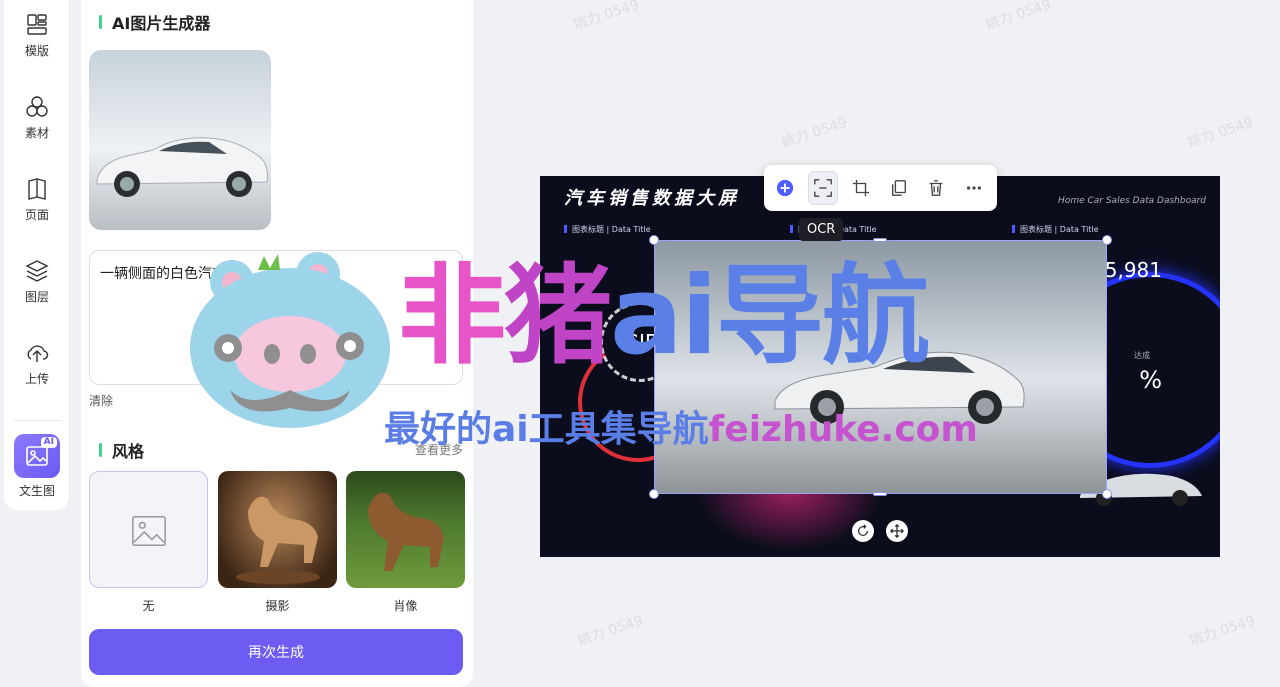 This screenshot has height=687, width=1280. Describe the element at coordinates (48, 442) in the screenshot. I see `ai-badge: AI` at that location.